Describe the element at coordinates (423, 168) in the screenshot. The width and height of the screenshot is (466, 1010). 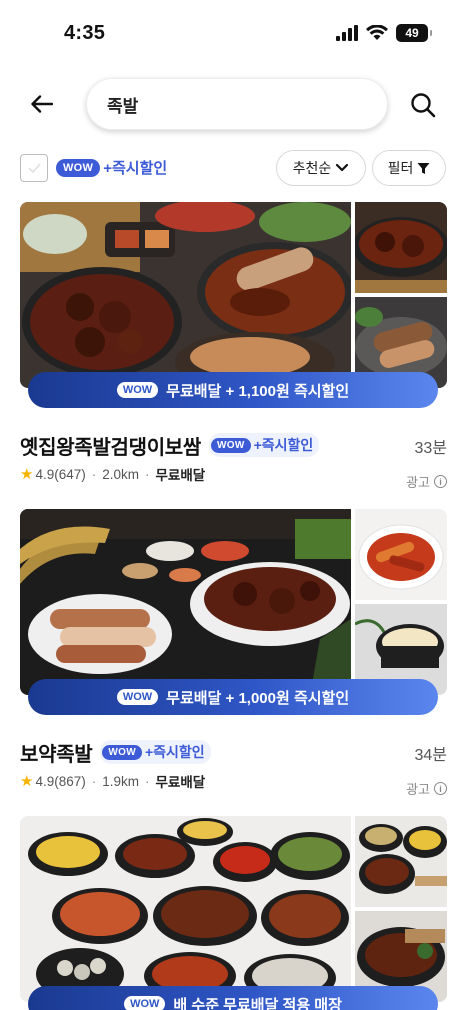
I see `funnel-icon` at that location.